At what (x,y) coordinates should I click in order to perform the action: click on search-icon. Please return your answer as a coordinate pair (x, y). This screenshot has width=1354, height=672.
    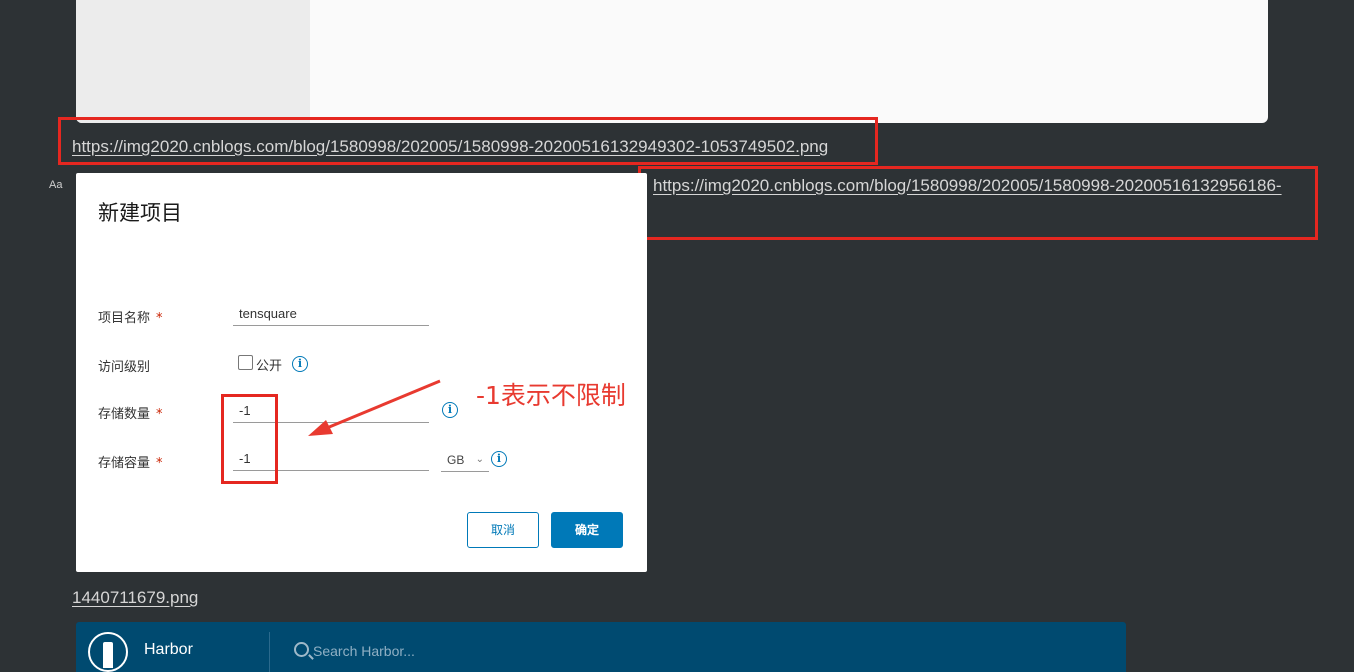
    Looking at the image, I should click on (301, 649).